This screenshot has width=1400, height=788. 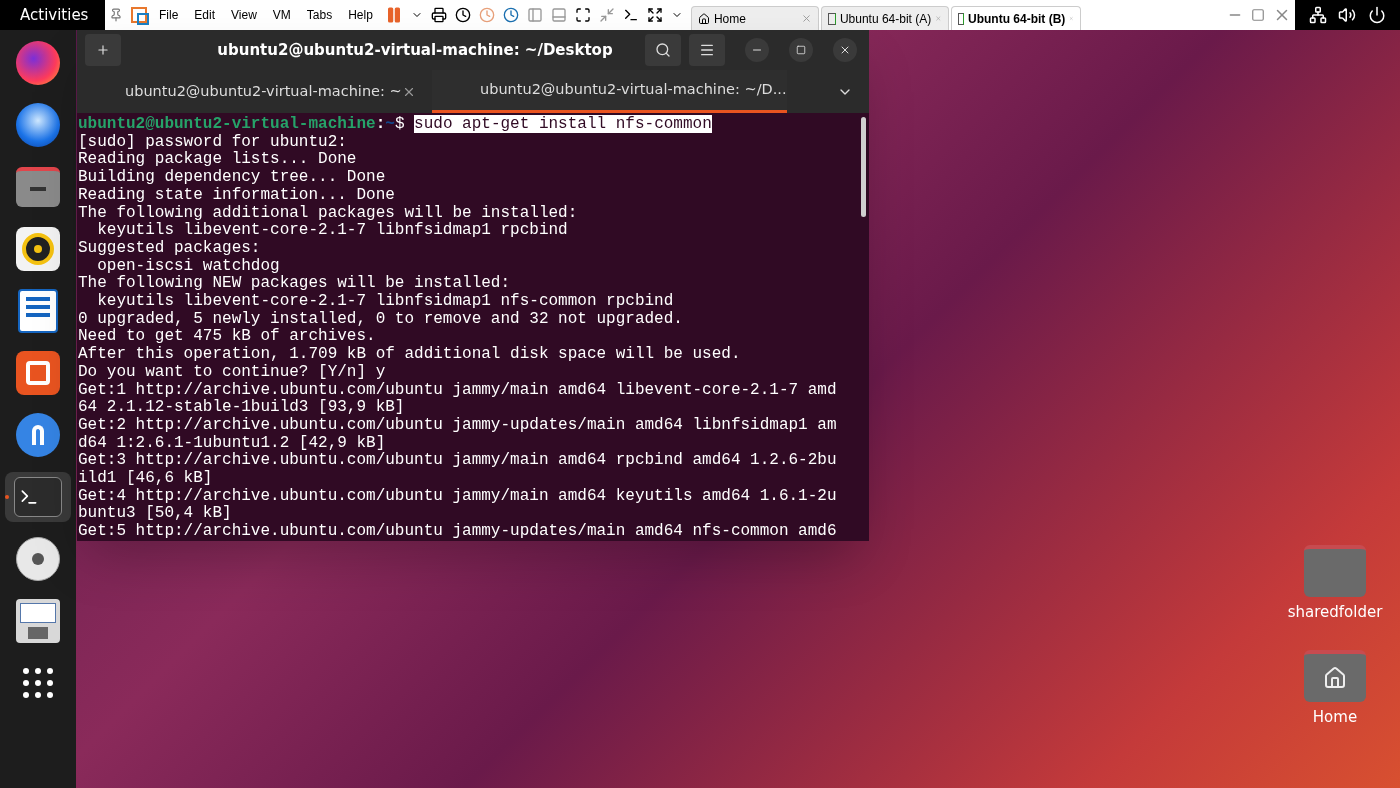 What do you see at coordinates (170, 248) in the screenshot?
I see `output-line: Suggested packages:` at bounding box center [170, 248].